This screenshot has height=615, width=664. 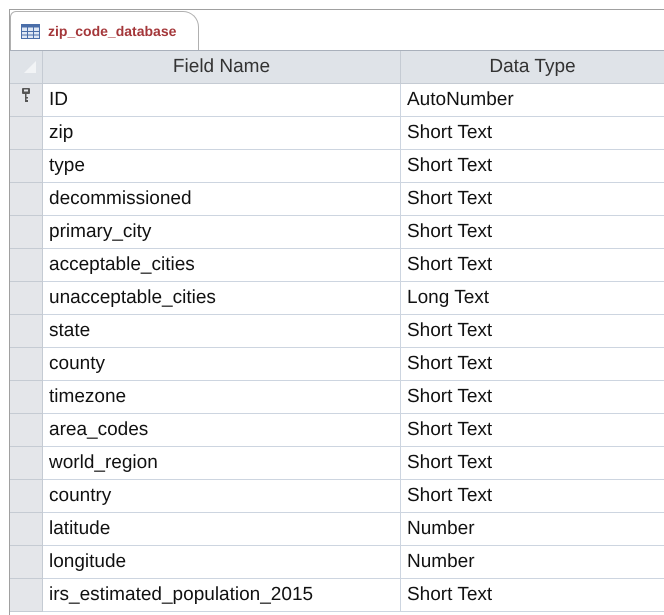 What do you see at coordinates (222, 562) in the screenshot?
I see `table-cell: longitude` at bounding box center [222, 562].